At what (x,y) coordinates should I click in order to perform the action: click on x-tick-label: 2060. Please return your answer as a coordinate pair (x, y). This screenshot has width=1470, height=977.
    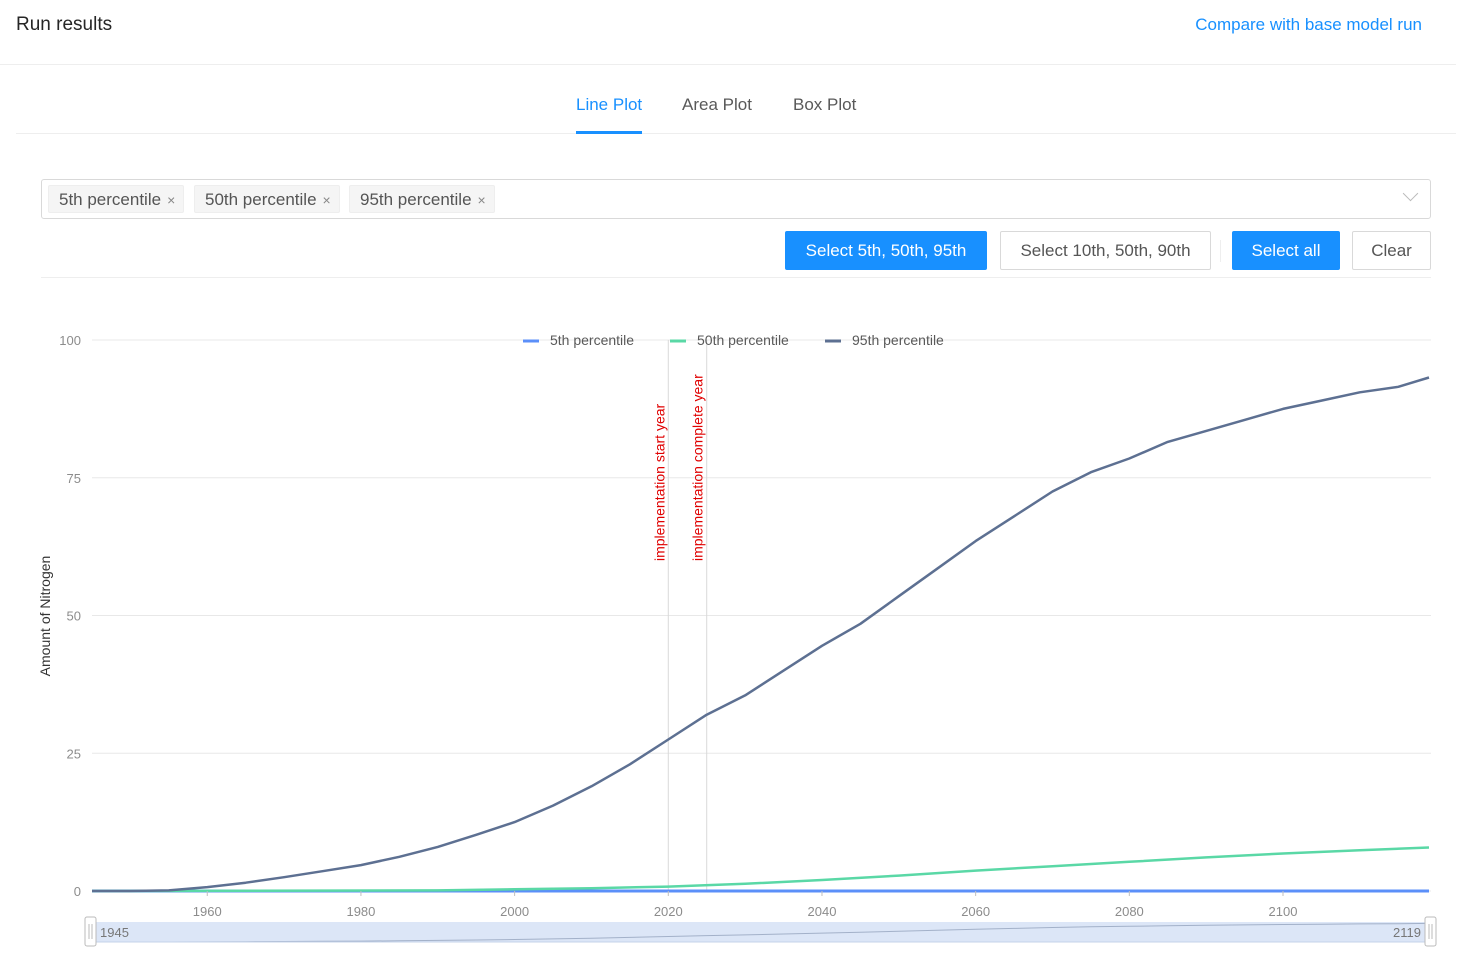
    Looking at the image, I should click on (975, 911).